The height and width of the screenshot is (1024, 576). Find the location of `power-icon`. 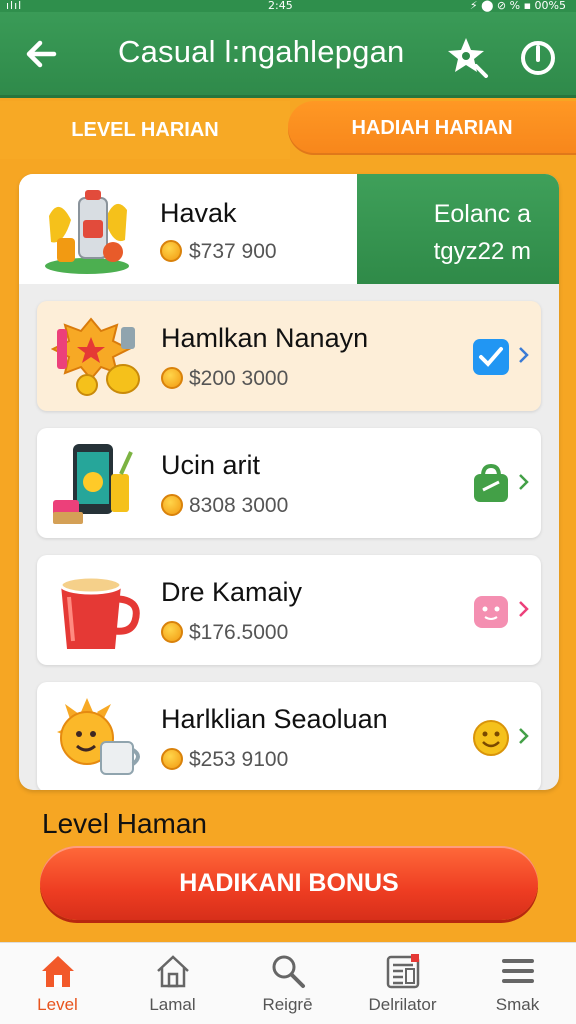

power-icon is located at coordinates (538, 58).